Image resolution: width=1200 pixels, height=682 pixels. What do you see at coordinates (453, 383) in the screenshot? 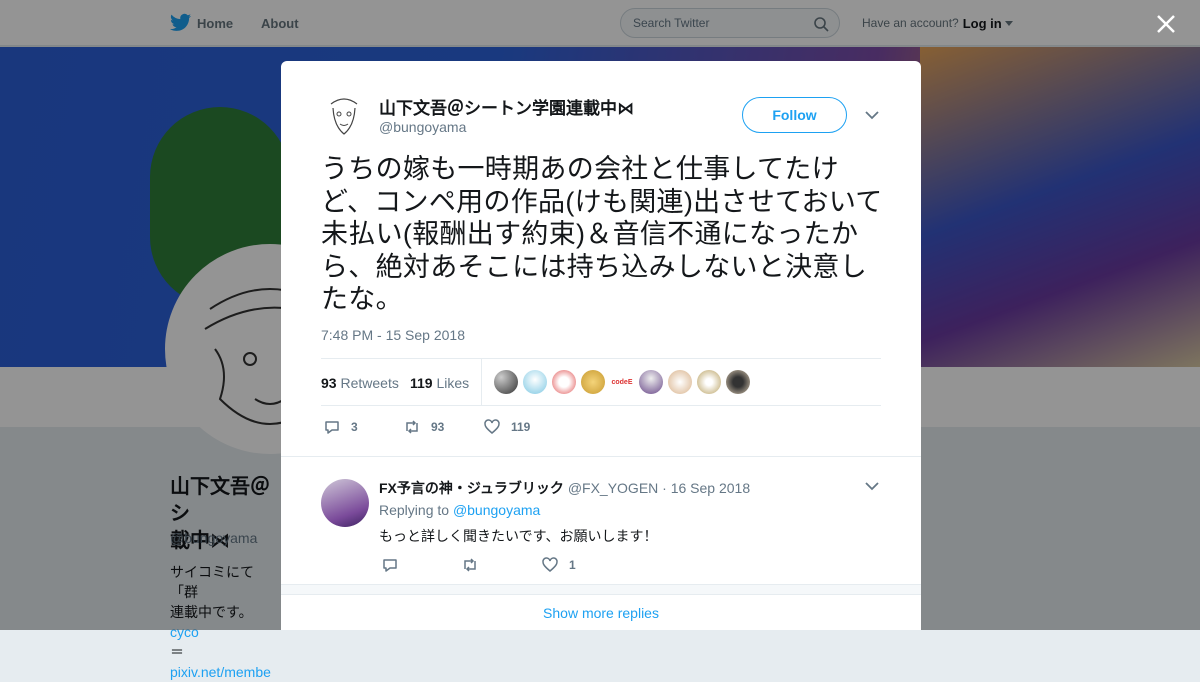
I see `likes-label: Likes` at bounding box center [453, 383].